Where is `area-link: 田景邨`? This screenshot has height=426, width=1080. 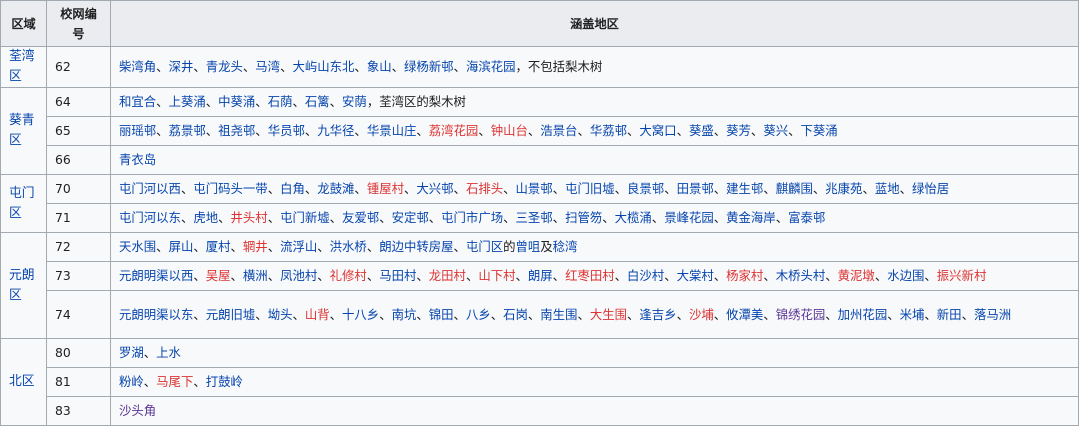 area-link: 田景邨 is located at coordinates (695, 188).